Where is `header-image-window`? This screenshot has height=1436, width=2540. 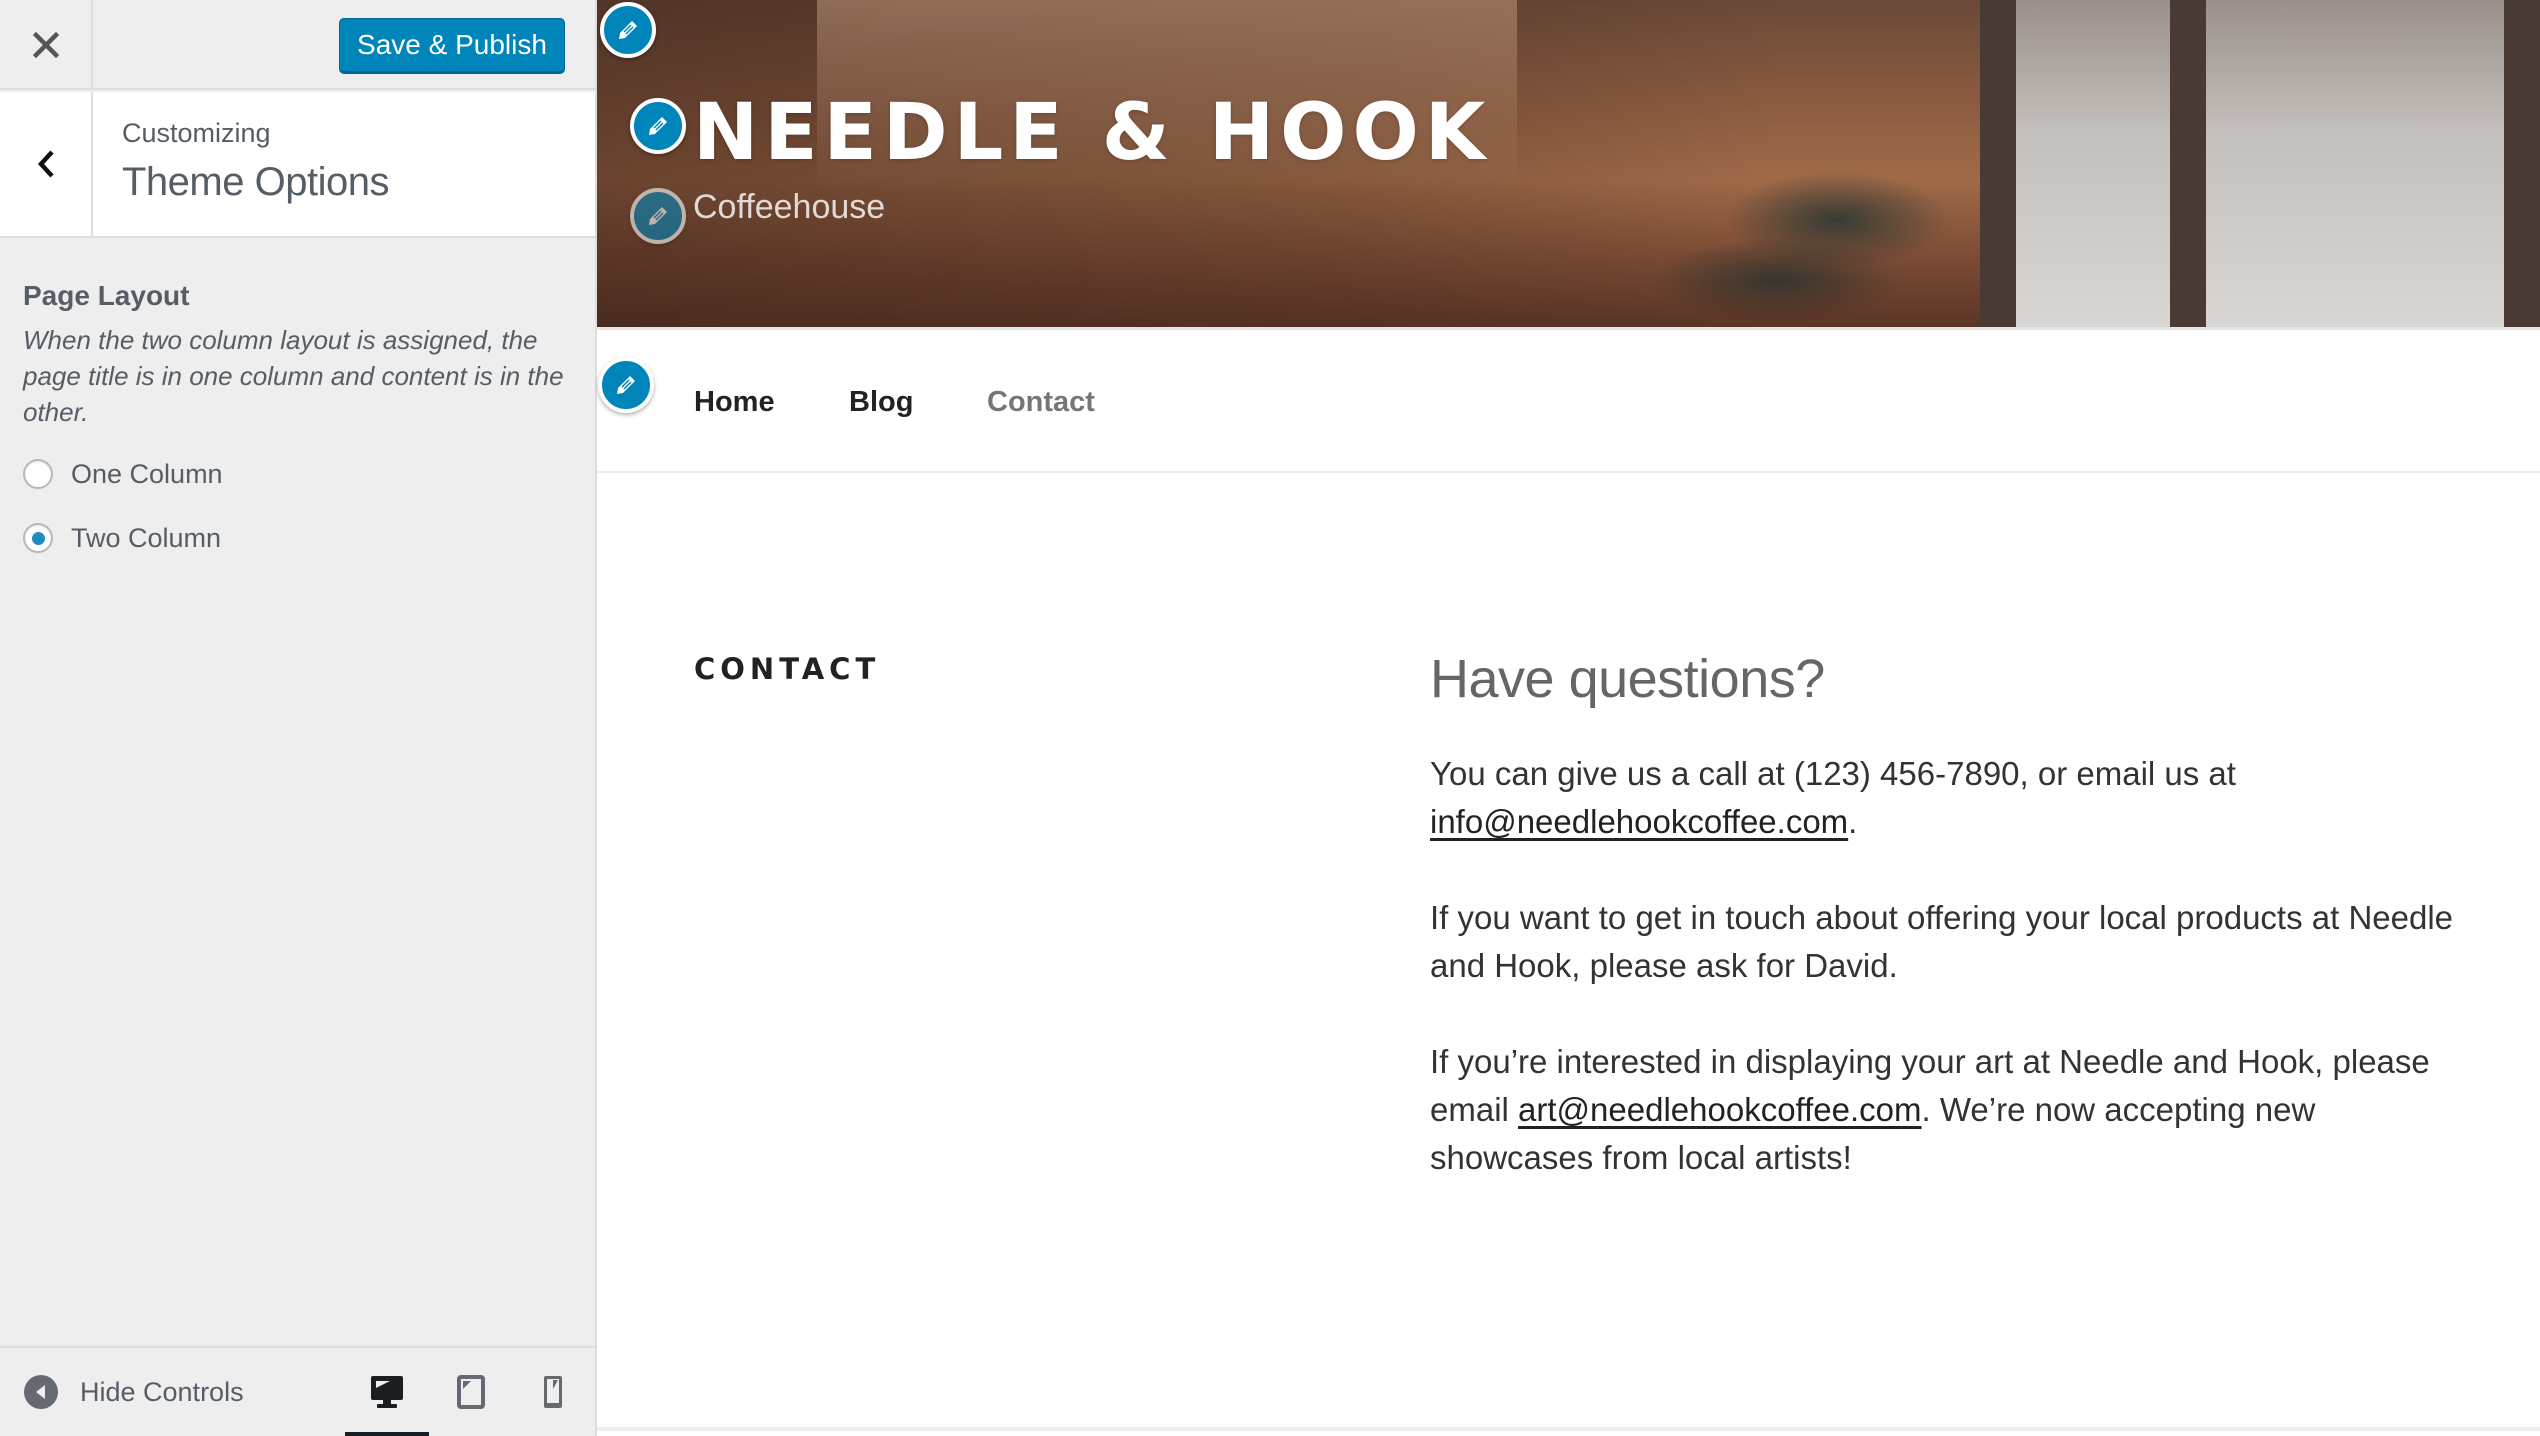
header-image-window is located at coordinates (2260, 163).